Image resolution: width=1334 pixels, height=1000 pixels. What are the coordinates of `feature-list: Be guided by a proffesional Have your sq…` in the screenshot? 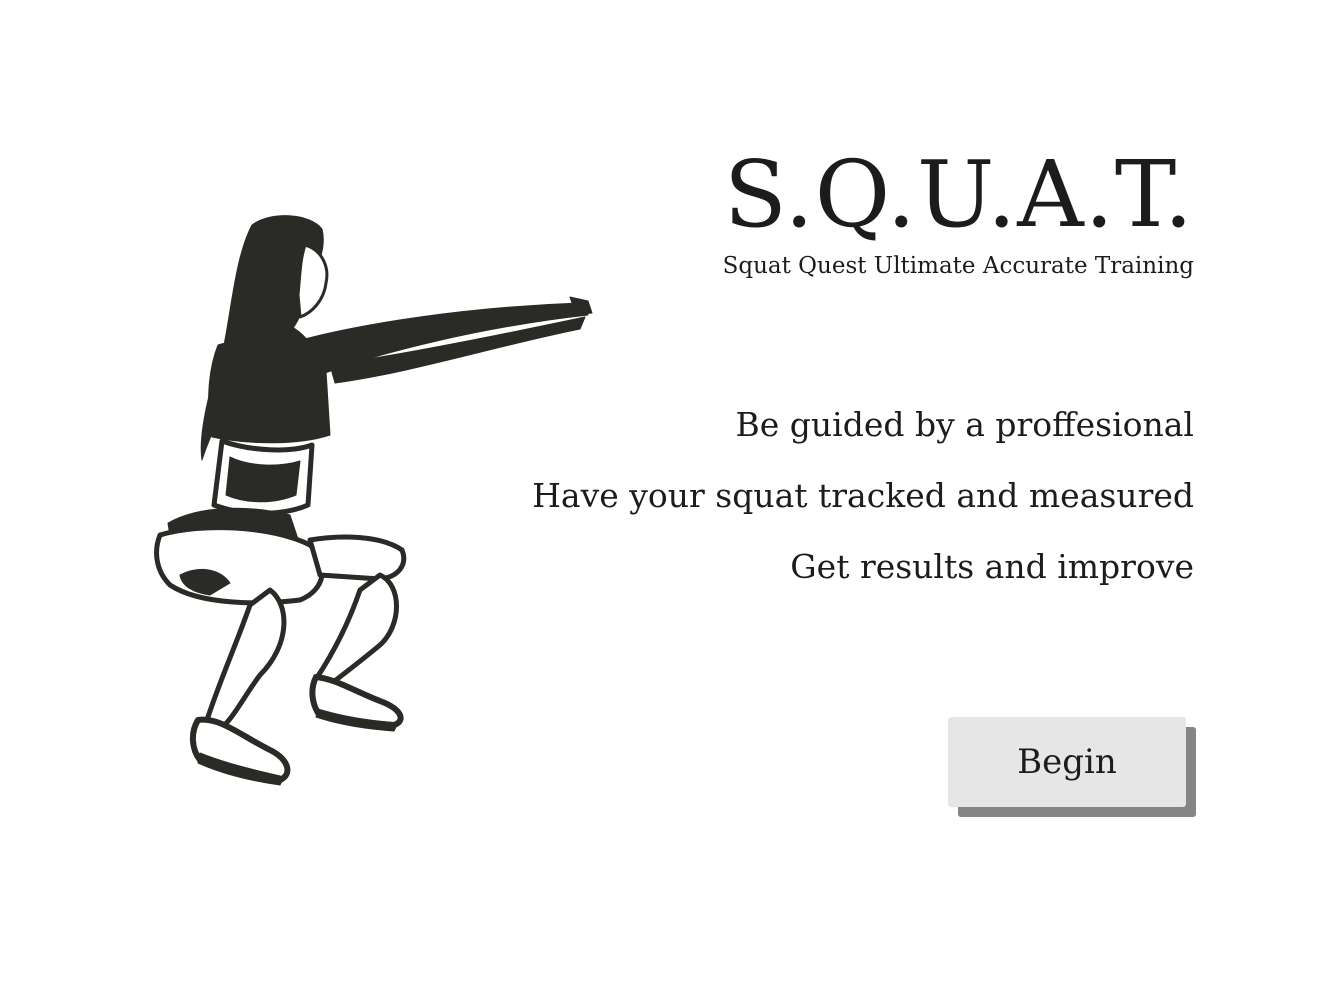 It's located at (863, 511).